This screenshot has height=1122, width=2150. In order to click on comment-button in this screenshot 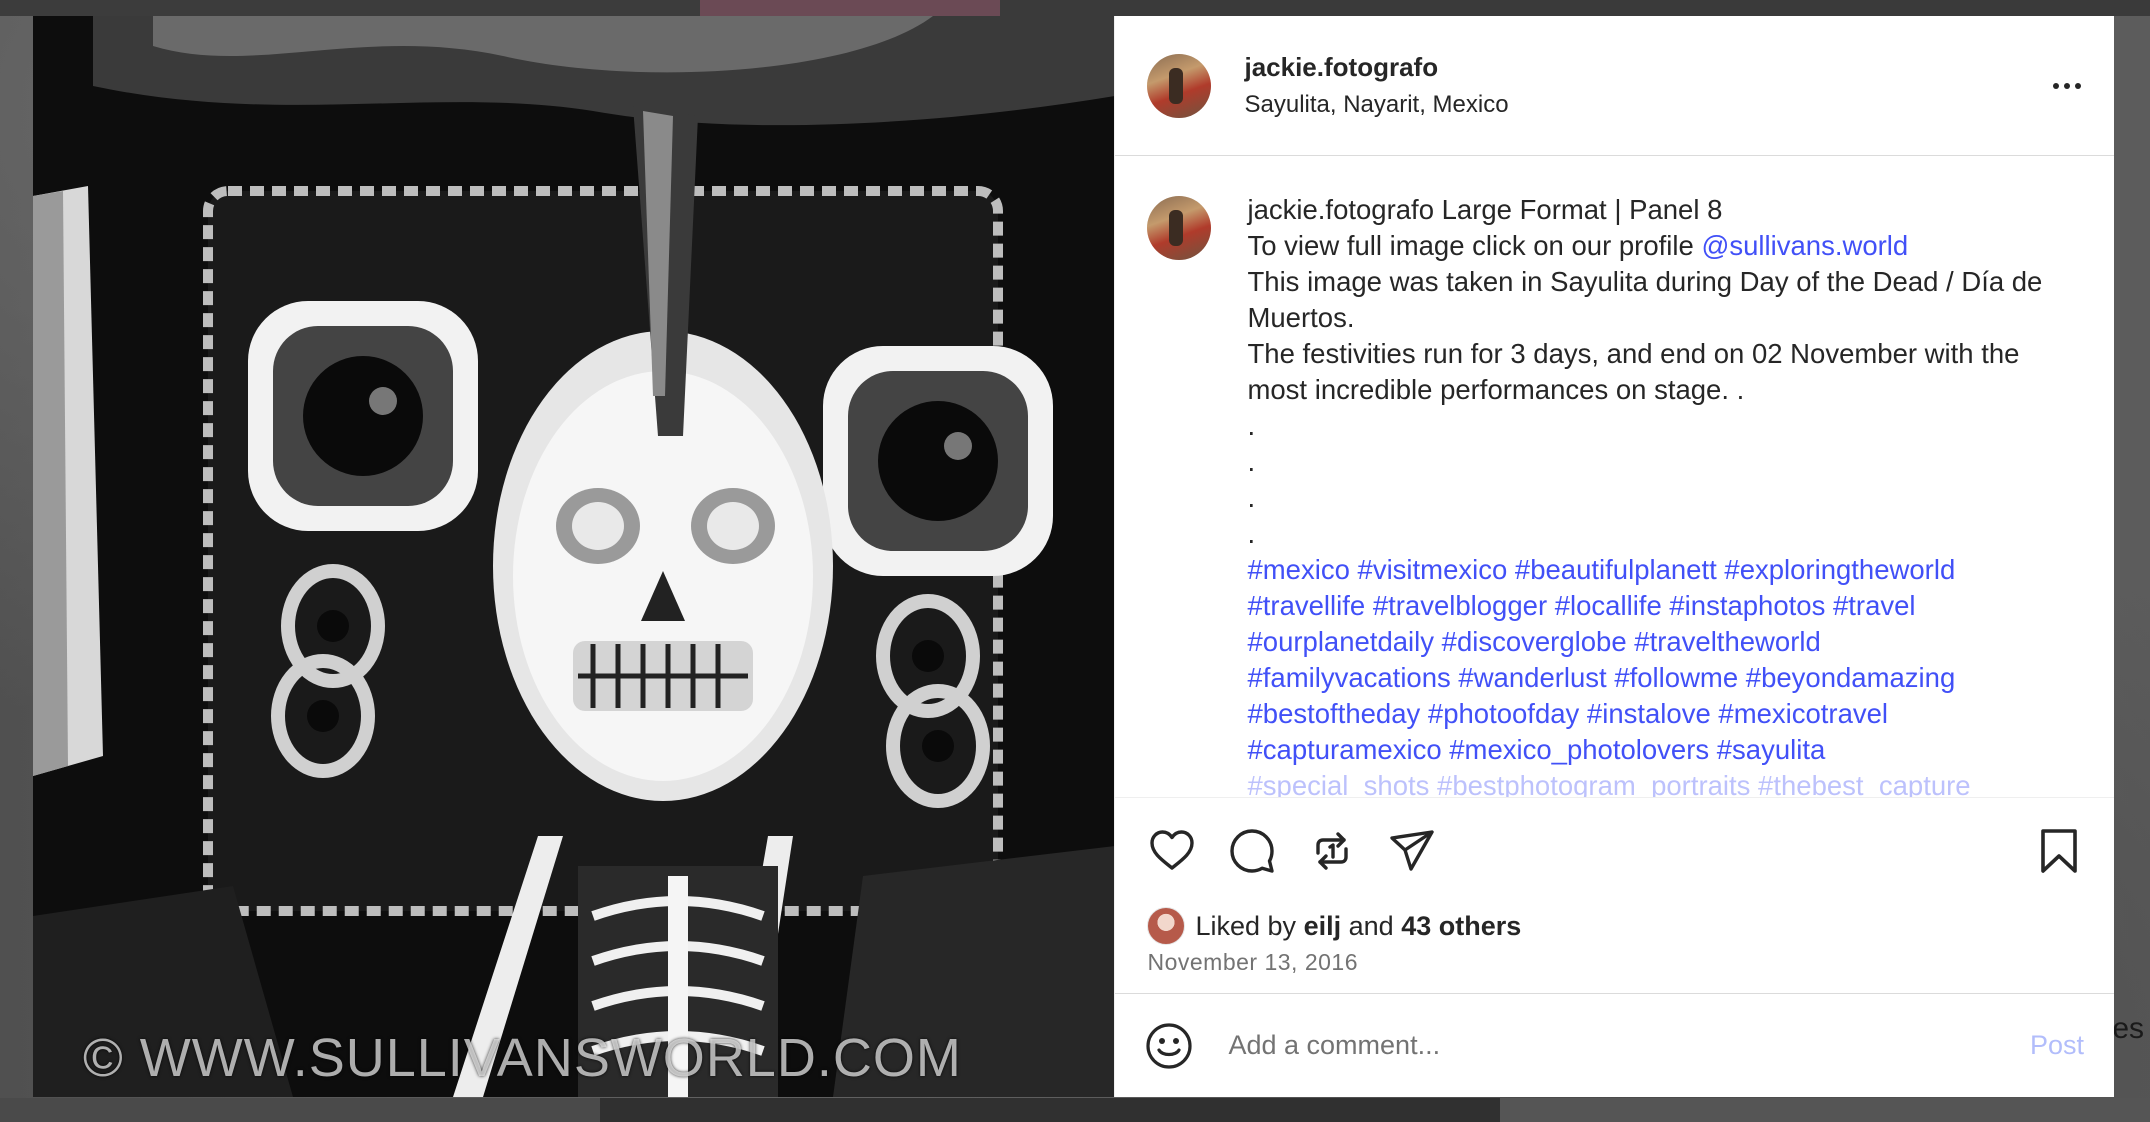, I will do `click(1252, 851)`.